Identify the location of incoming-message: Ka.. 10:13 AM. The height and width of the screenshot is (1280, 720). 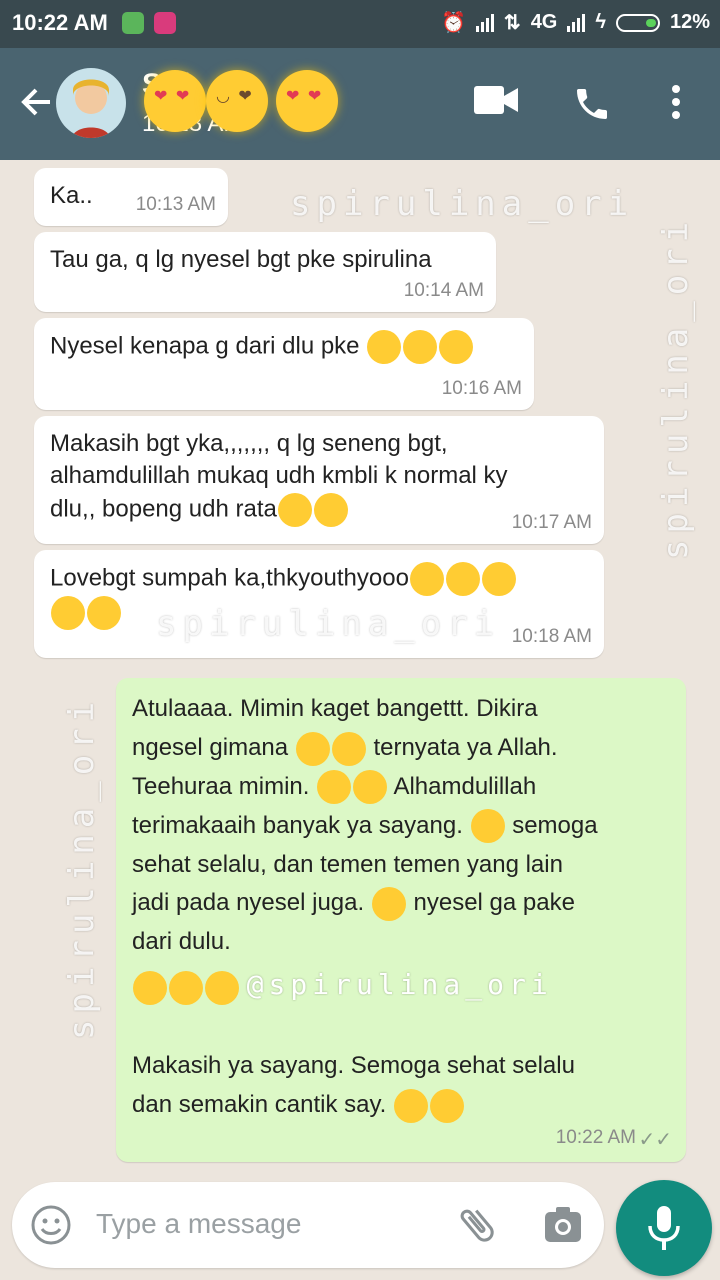
(131, 197).